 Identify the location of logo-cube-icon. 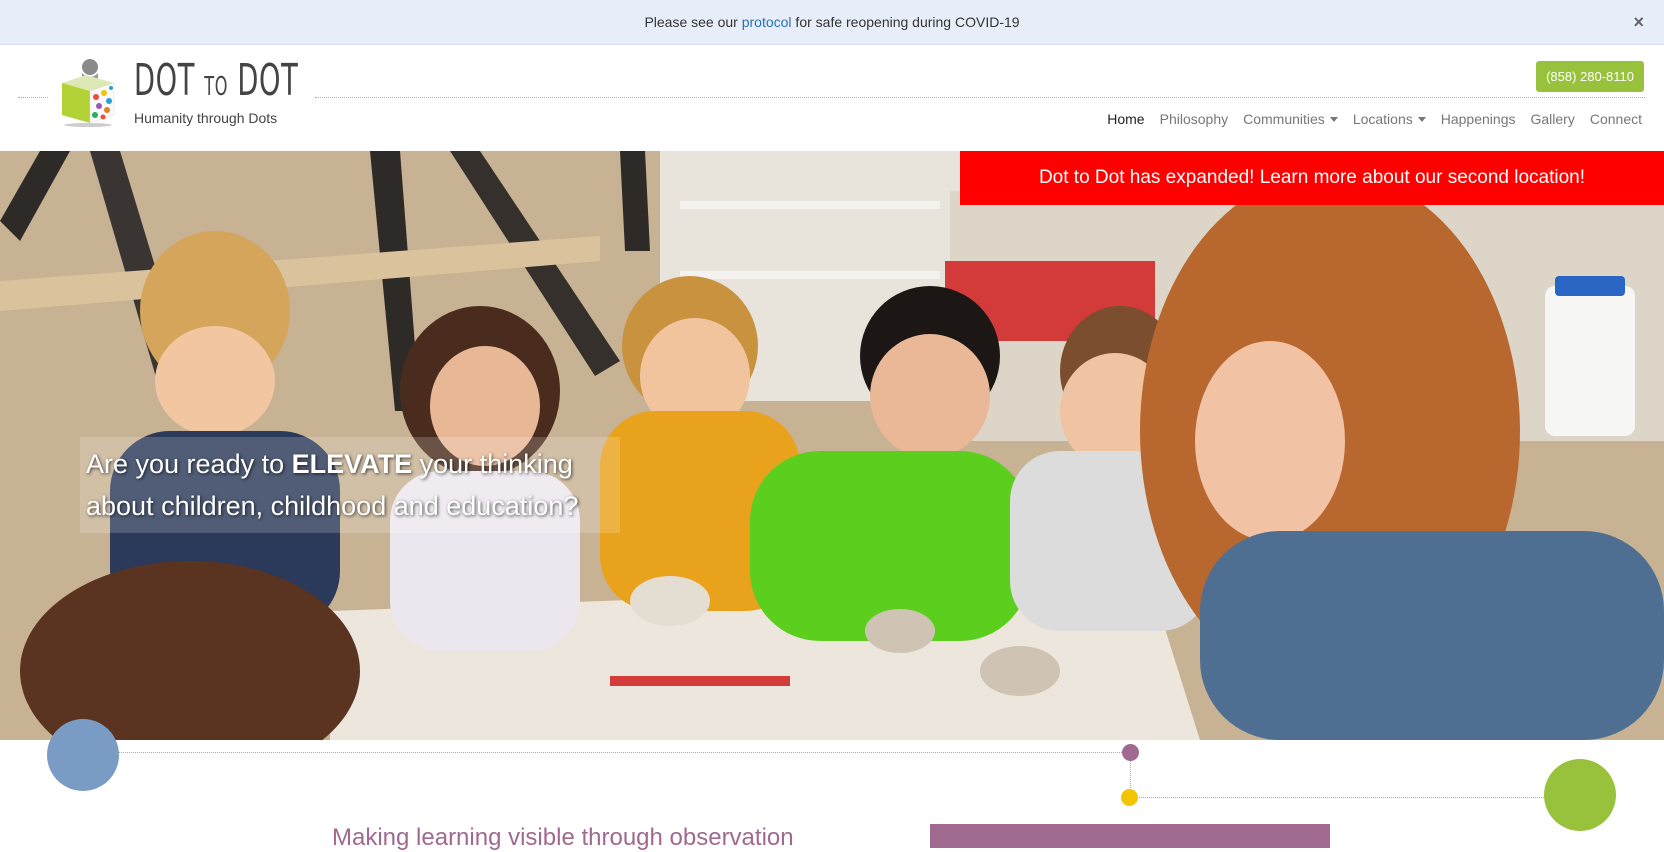
(89, 92).